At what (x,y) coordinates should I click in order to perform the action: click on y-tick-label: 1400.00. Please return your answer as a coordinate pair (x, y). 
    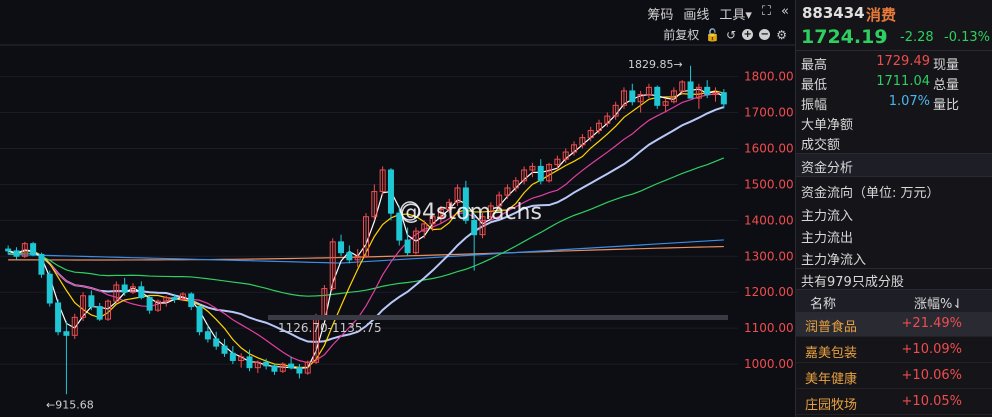
    Looking at the image, I should click on (769, 220).